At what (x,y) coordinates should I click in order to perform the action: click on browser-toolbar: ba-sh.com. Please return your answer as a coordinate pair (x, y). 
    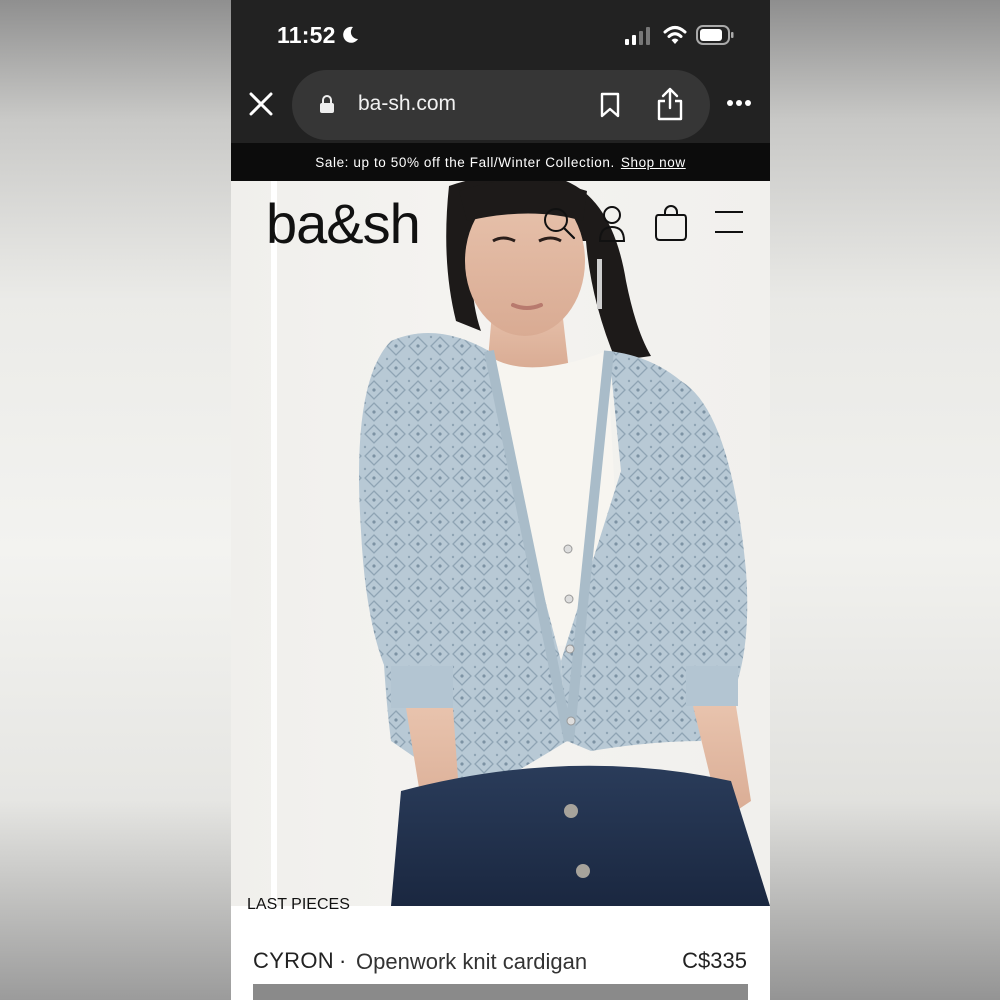
    Looking at the image, I should click on (500, 105).